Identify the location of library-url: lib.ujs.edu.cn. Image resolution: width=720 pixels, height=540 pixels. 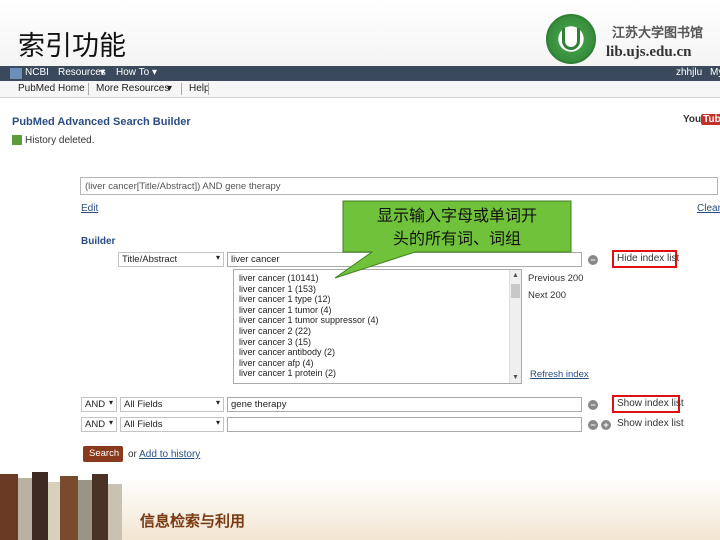
(649, 52).